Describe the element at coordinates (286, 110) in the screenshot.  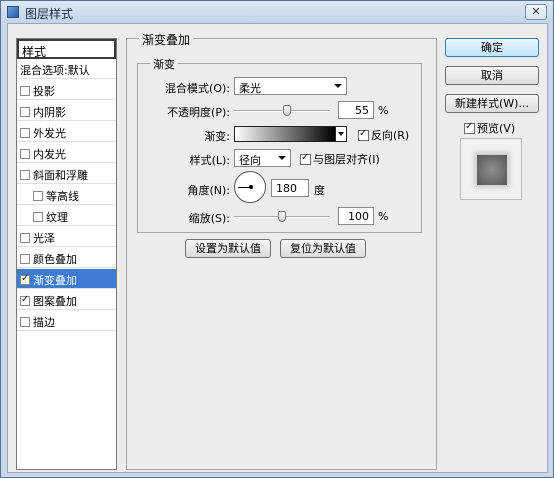
I see `opacity-slider-thumb` at that location.